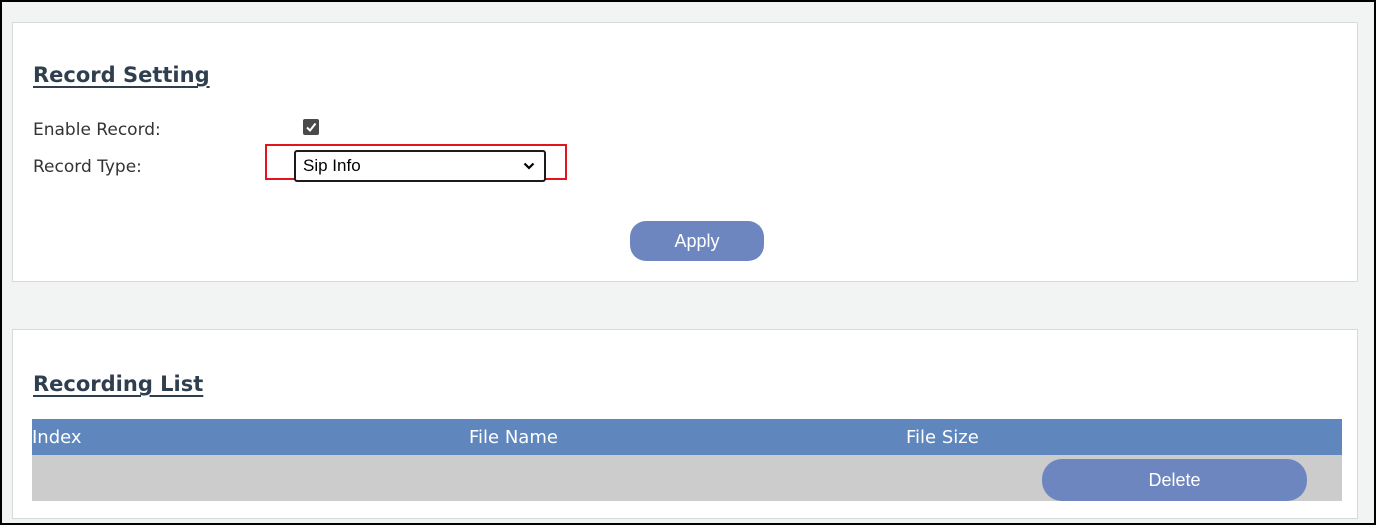 Image resolution: width=1376 pixels, height=525 pixels. What do you see at coordinates (118, 384) in the screenshot?
I see `recording-list-title: Recording List` at bounding box center [118, 384].